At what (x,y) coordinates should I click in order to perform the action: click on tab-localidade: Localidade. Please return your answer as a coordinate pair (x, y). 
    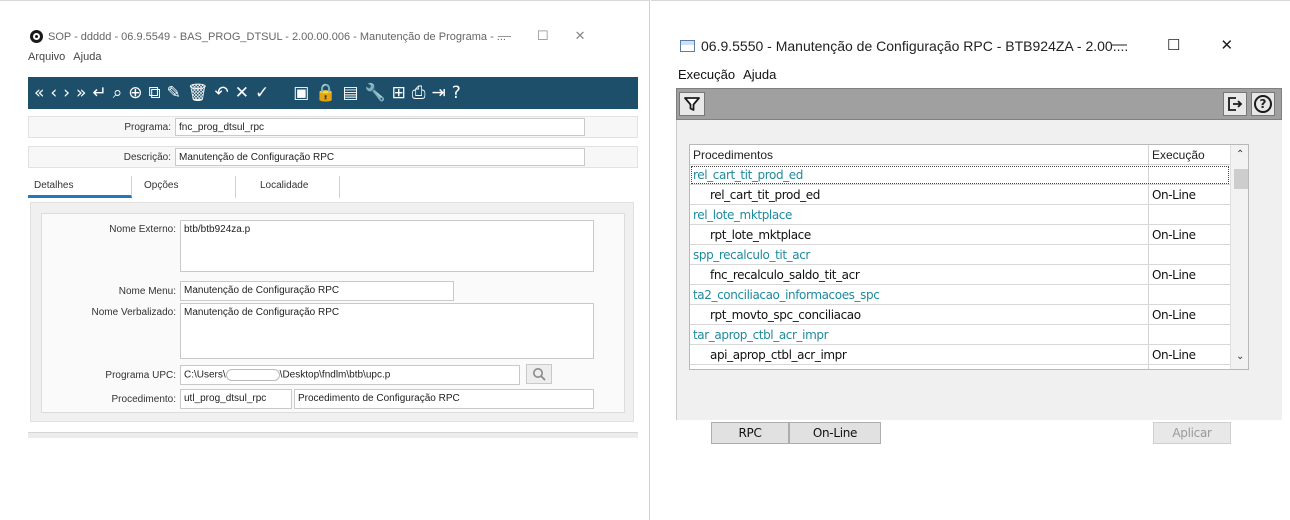
    Looking at the image, I should click on (288, 187).